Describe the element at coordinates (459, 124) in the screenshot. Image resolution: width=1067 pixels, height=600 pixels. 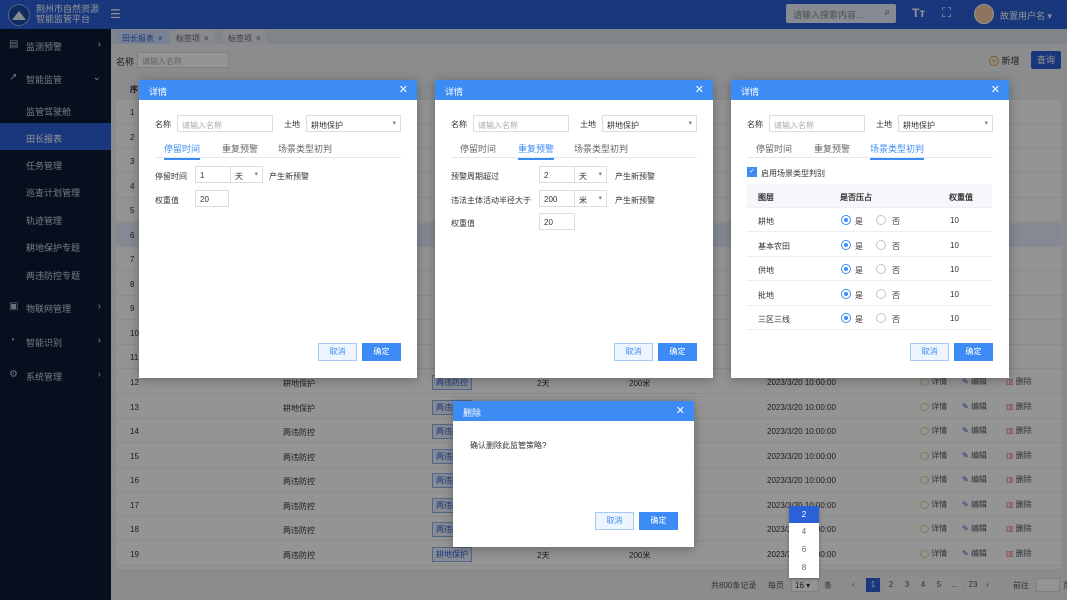
I see `name-label: 名称` at that location.